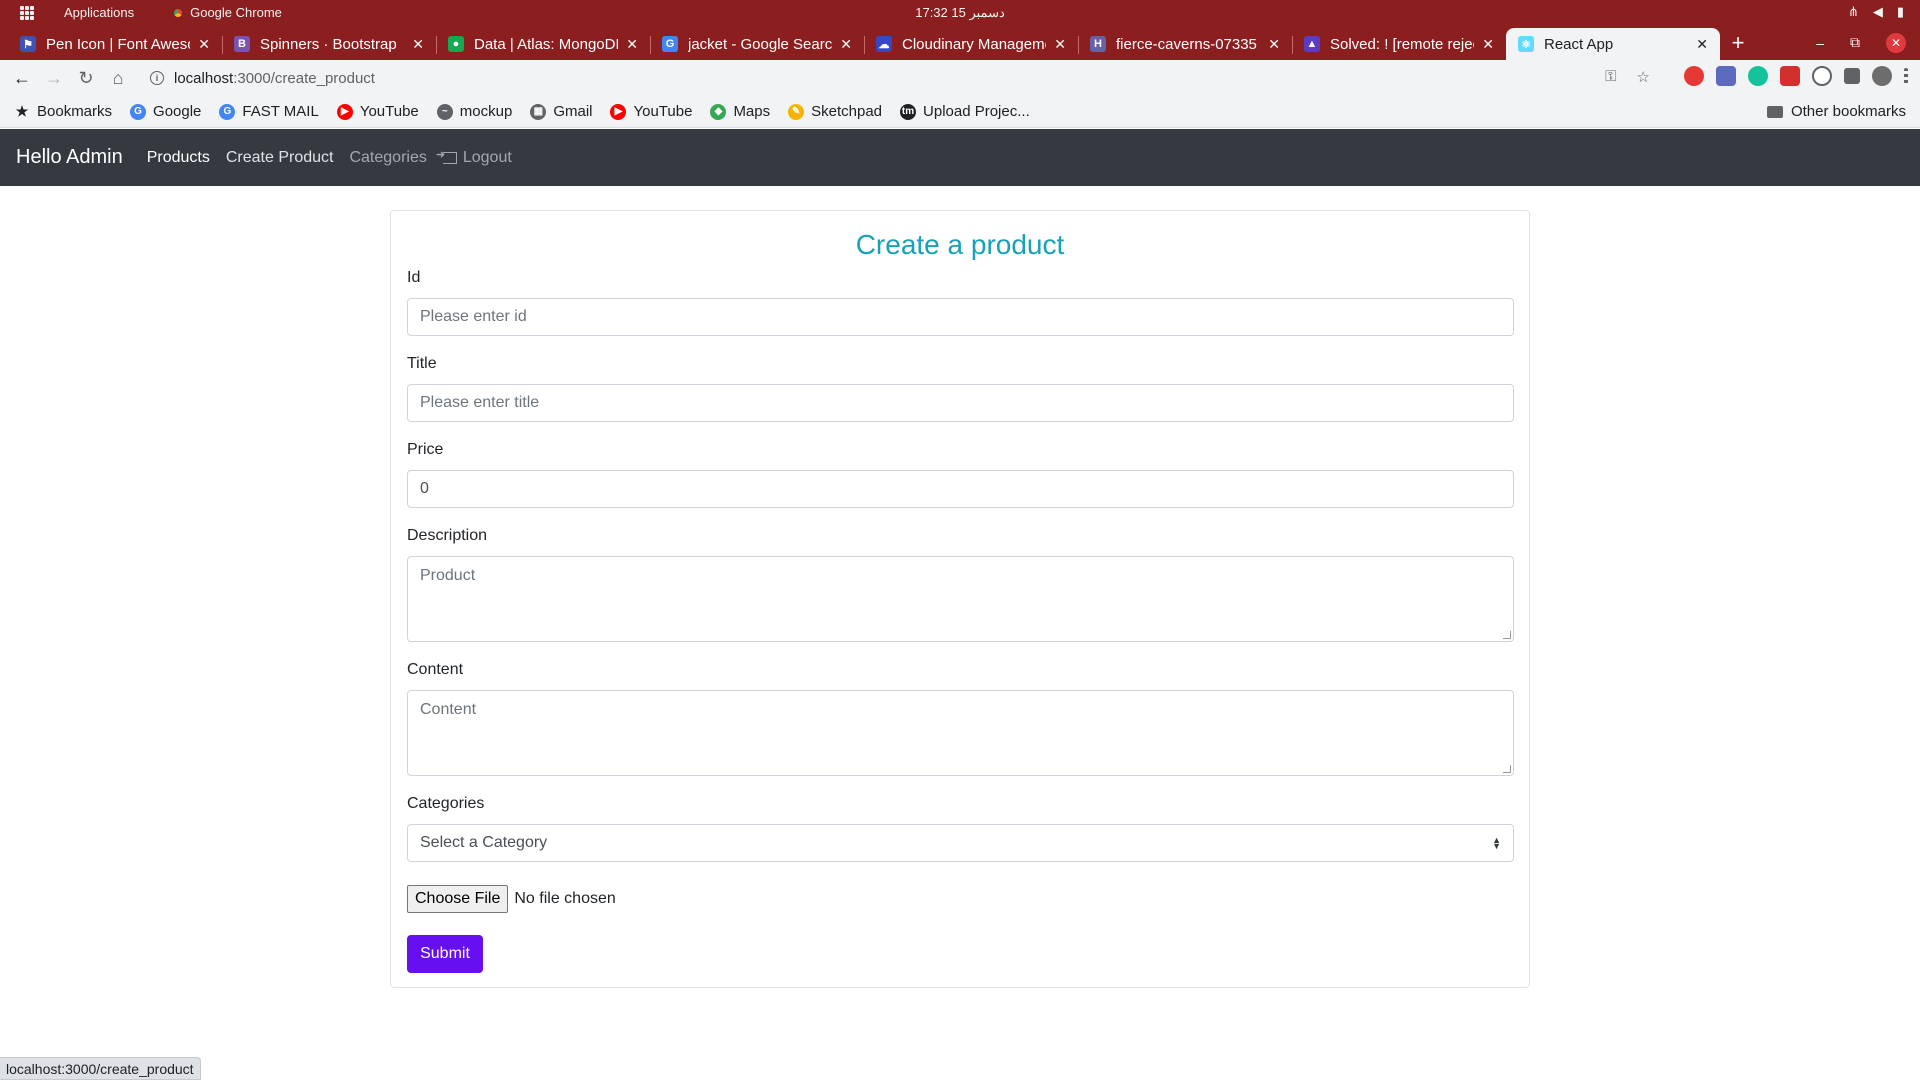  What do you see at coordinates (1694, 76) in the screenshot?
I see `extension-red-icon` at bounding box center [1694, 76].